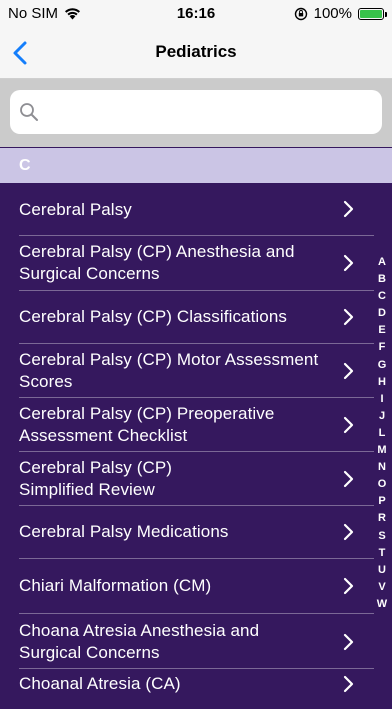 This screenshot has height=709, width=392. What do you see at coordinates (382, 347) in the screenshot?
I see `index-letter: F` at bounding box center [382, 347].